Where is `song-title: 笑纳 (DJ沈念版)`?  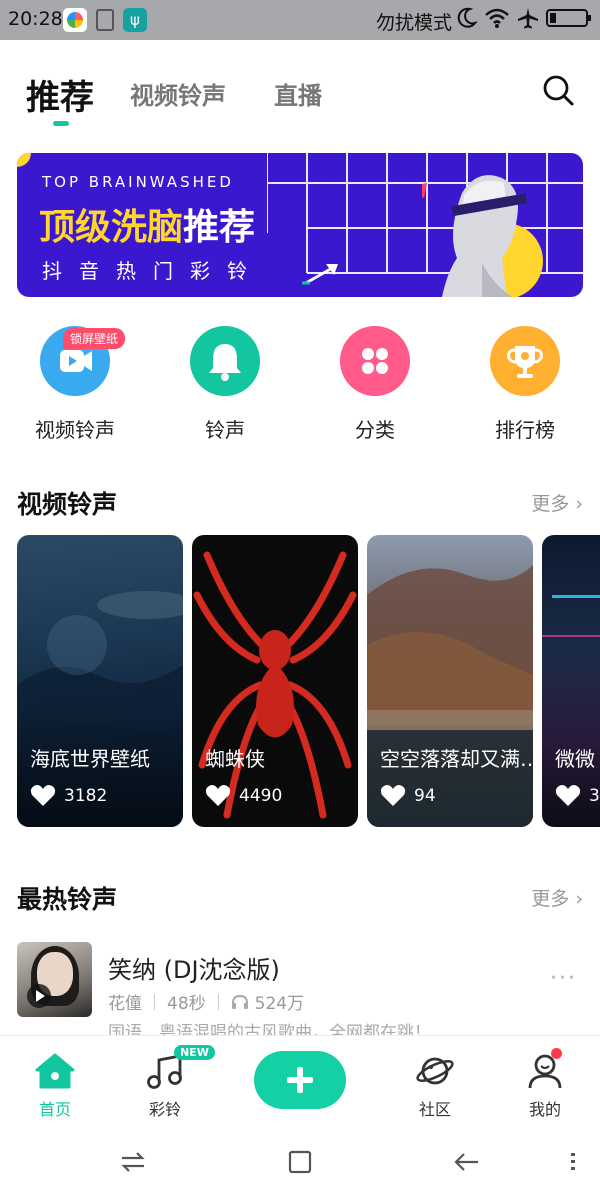 song-title: 笑纳 (DJ沈念版) is located at coordinates (194, 970).